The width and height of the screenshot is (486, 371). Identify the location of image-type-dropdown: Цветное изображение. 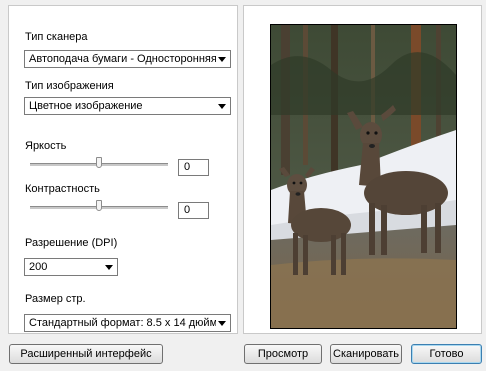
(127, 106).